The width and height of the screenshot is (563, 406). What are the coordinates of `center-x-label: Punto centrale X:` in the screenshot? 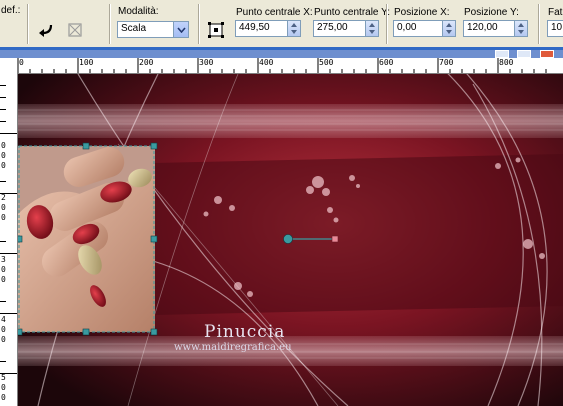 It's located at (274, 12).